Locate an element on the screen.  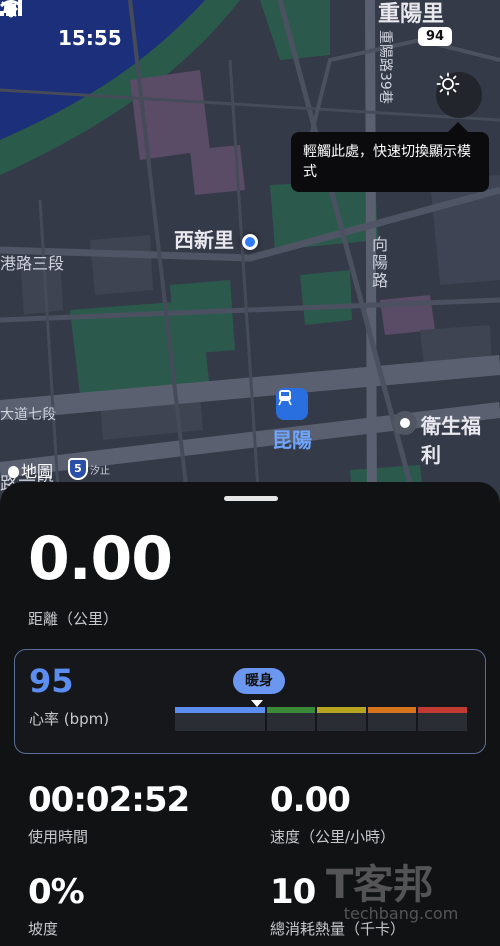
apple-icon is located at coordinates (13, 472).